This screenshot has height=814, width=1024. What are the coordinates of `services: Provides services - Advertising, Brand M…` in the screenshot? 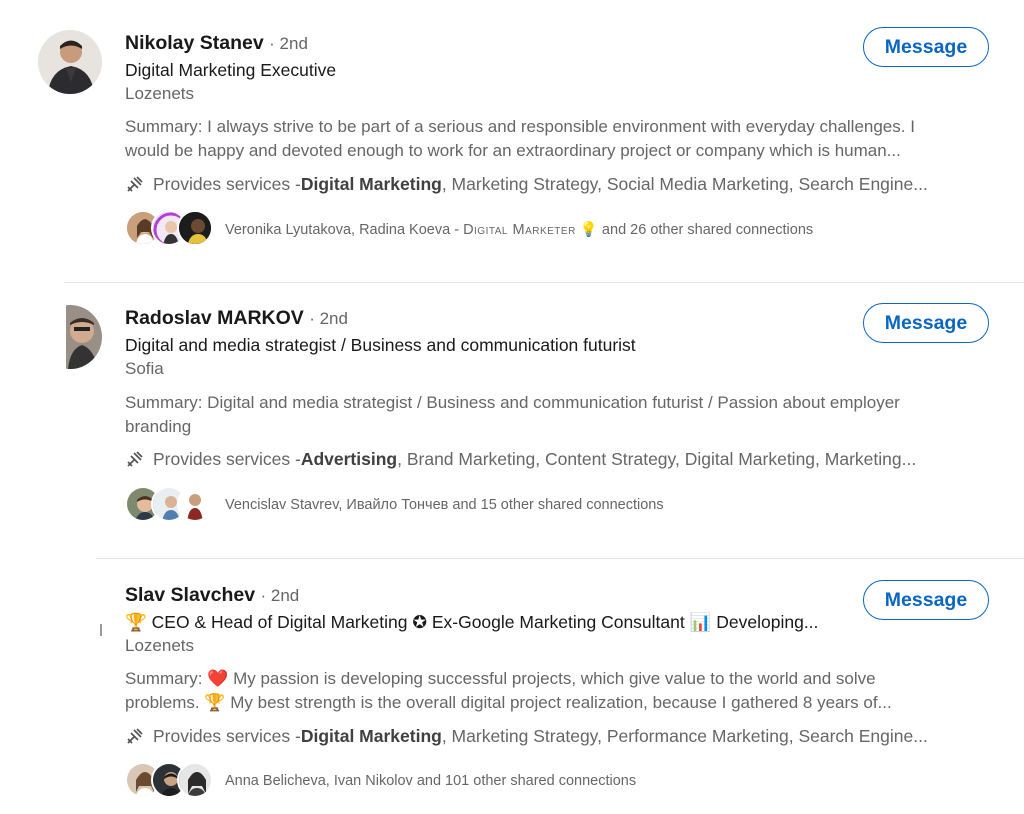 It's located at (520, 459).